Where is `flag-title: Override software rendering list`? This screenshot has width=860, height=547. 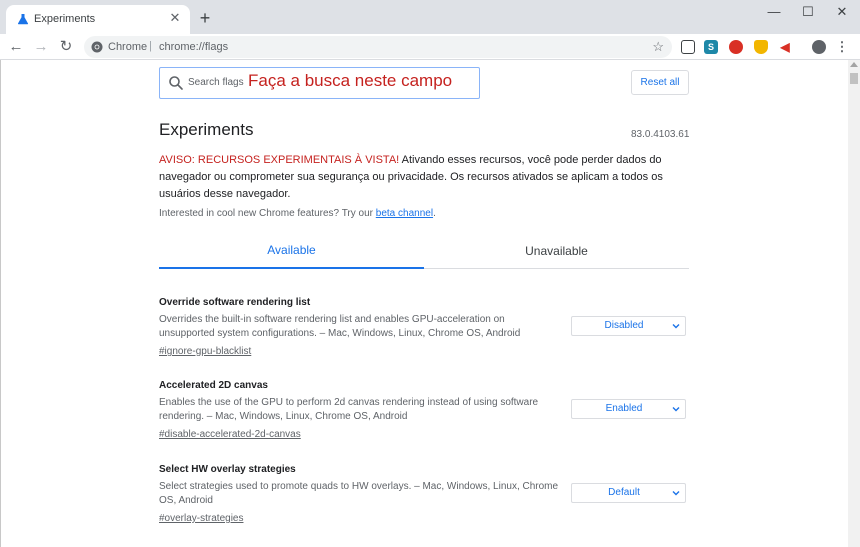
flag-title: Override software rendering list is located at coordinates (235, 302).